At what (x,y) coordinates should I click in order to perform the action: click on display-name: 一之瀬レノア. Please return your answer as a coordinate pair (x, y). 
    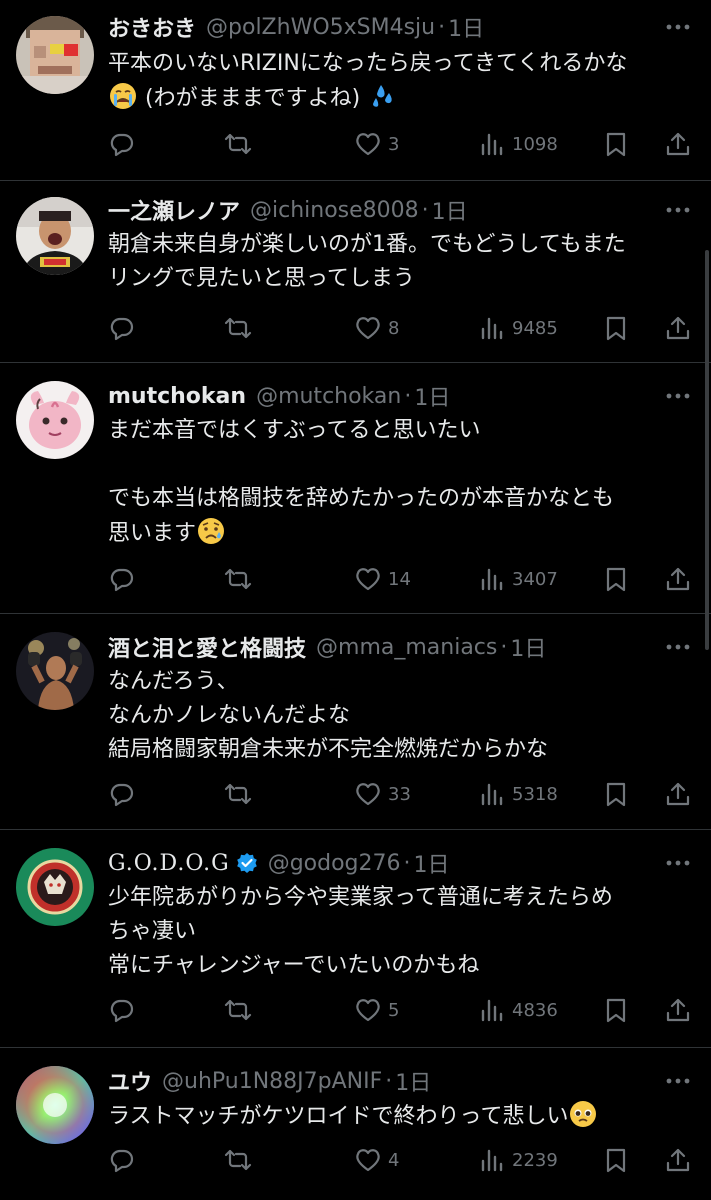
    Looking at the image, I should click on (174, 210).